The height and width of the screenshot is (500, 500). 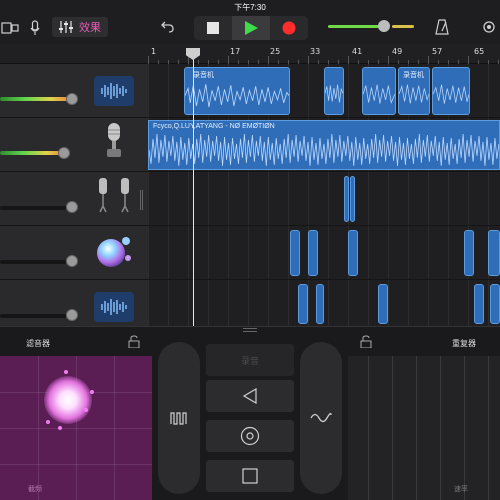 I want to click on transport-controls, so click(x=251, y=28).